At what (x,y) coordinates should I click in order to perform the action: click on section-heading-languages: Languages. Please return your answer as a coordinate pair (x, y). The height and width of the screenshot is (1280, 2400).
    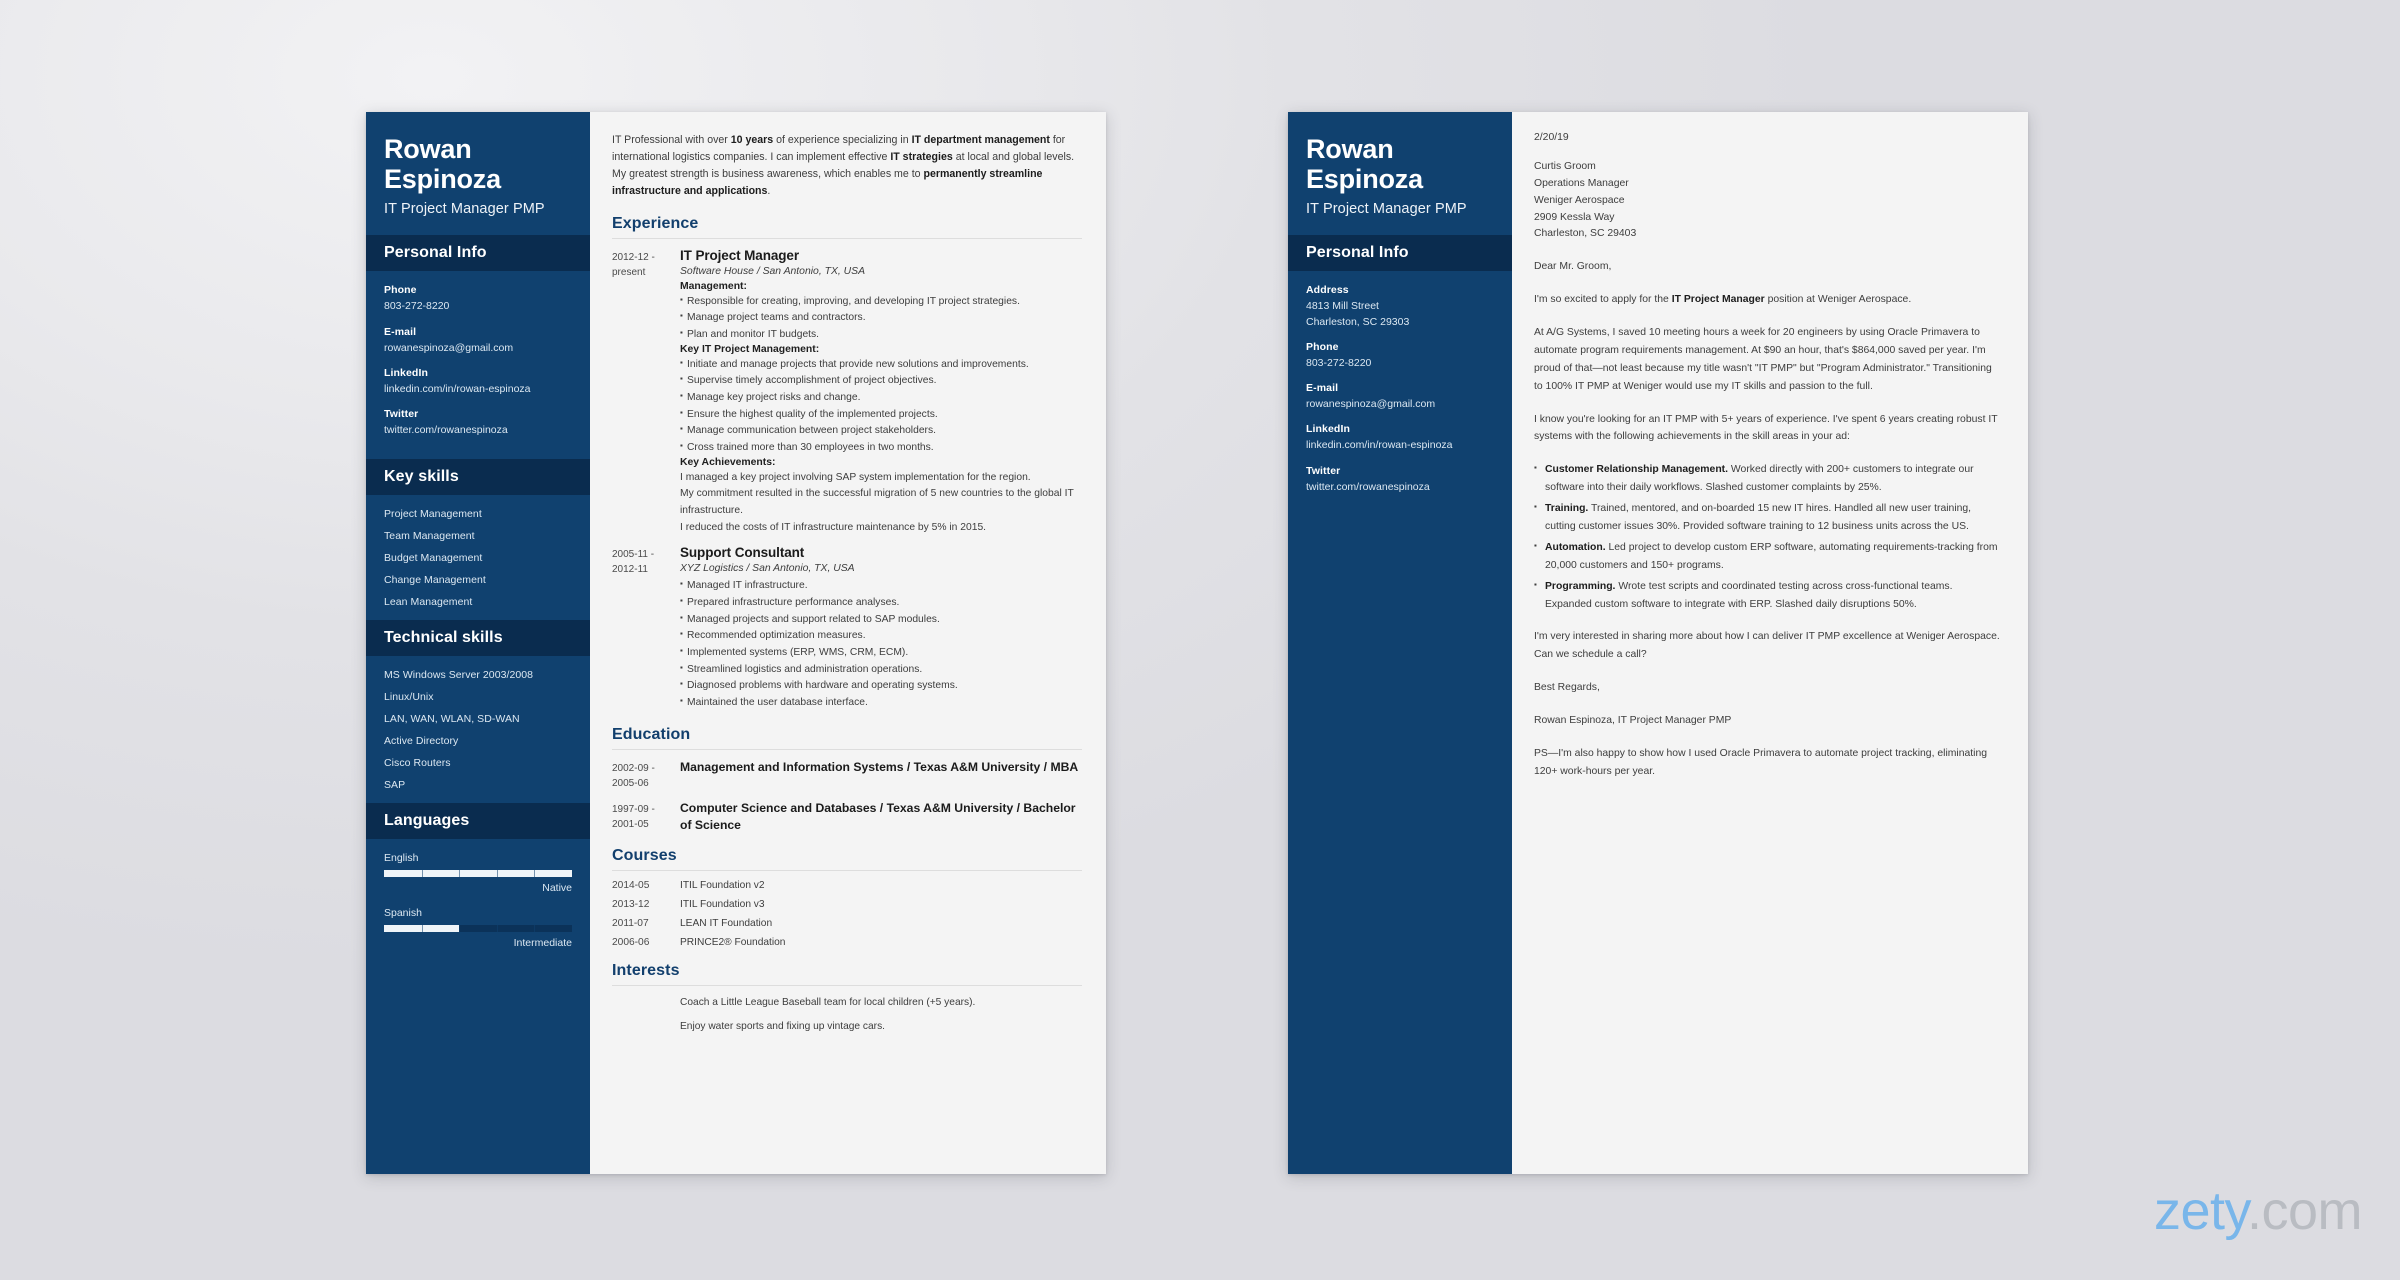
    Looking at the image, I should click on (478, 821).